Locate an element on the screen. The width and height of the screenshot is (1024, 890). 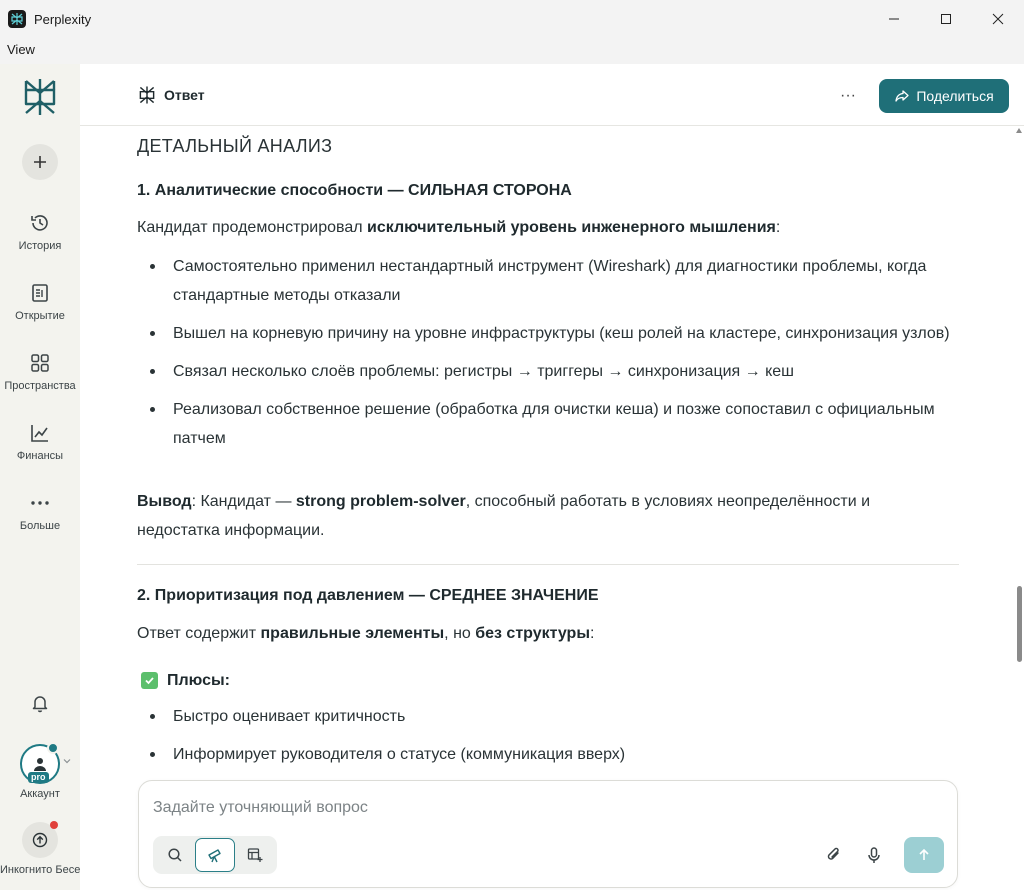
bold-text: Вывод is located at coordinates (164, 501).